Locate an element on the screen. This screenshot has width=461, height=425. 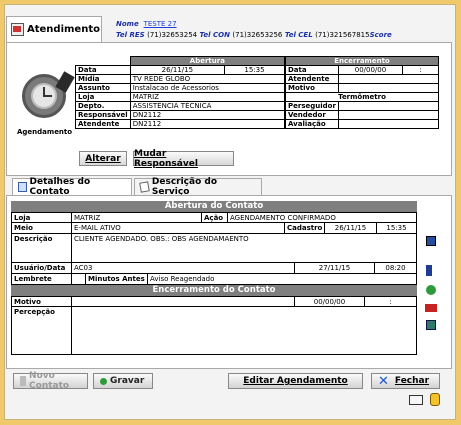
cadastro-date: 26/11/15 is located at coordinates (351, 228).